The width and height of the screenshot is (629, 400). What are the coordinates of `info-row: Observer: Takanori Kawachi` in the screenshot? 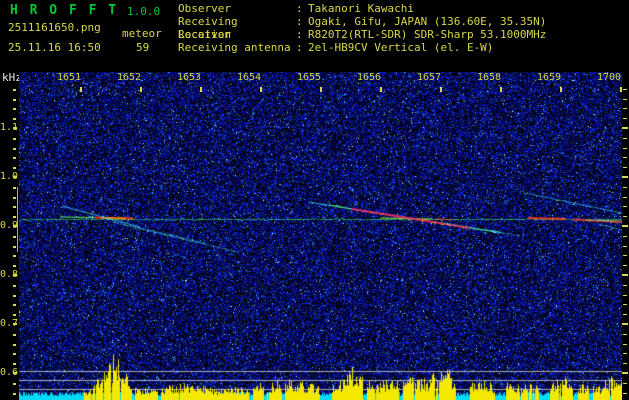 It's located at (362, 8).